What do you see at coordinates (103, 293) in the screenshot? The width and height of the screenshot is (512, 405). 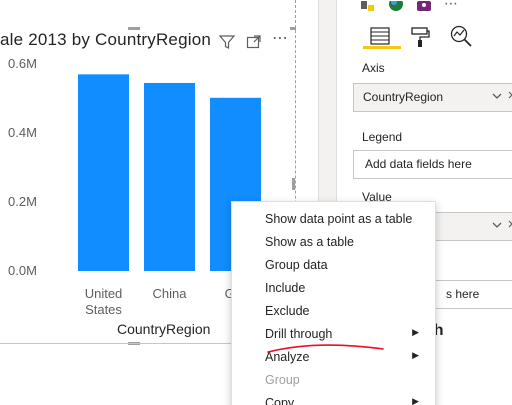 I see `x-tick-label-line: United` at bounding box center [103, 293].